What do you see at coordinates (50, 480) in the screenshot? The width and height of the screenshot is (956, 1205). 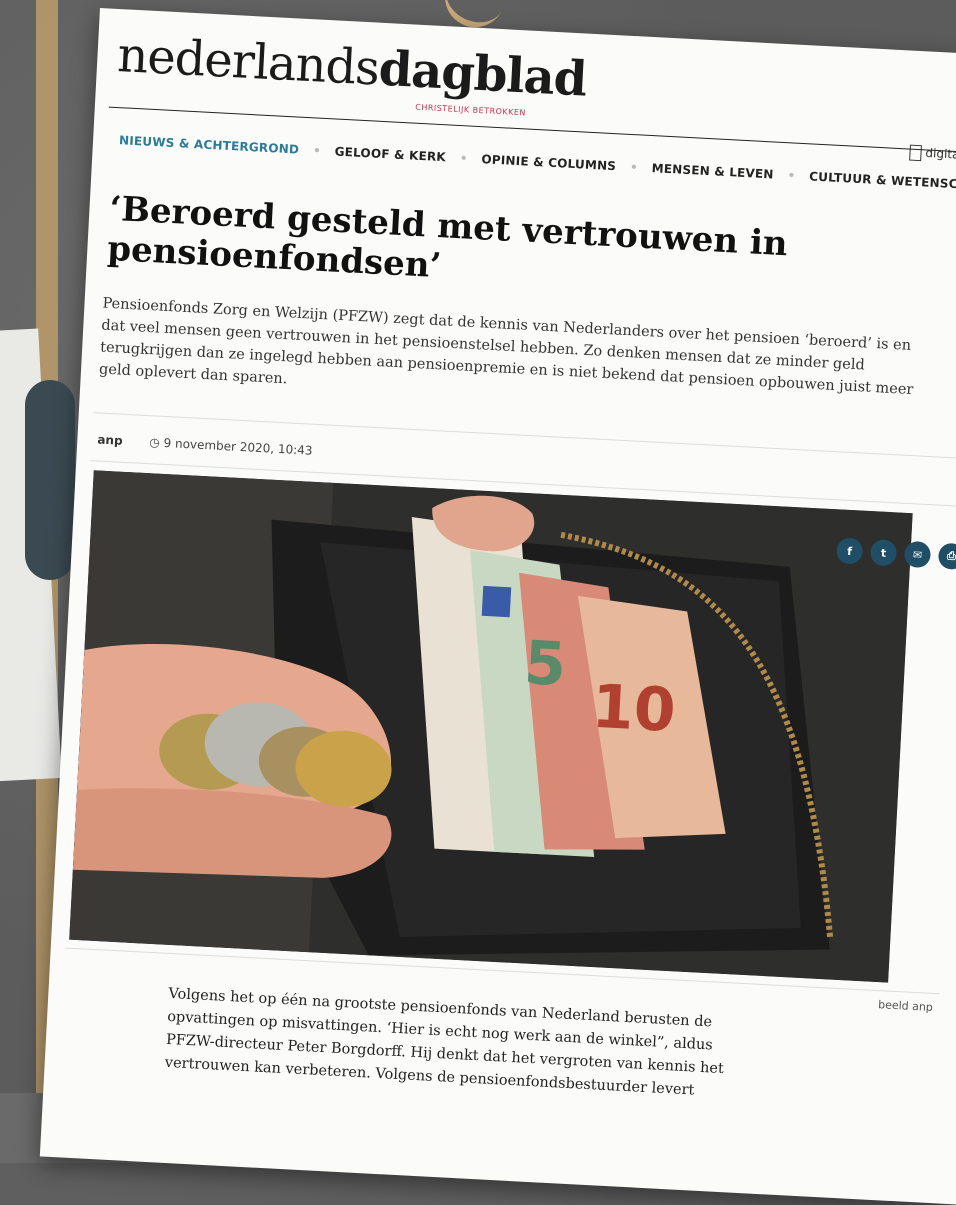 I see `background-fabric` at bounding box center [50, 480].